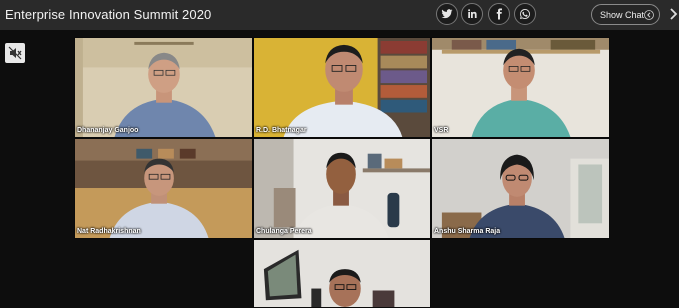 This screenshot has height=308, width=679. What do you see at coordinates (281, 130) in the screenshot?
I see `participant-name: R.D. Bhatnagar` at bounding box center [281, 130].